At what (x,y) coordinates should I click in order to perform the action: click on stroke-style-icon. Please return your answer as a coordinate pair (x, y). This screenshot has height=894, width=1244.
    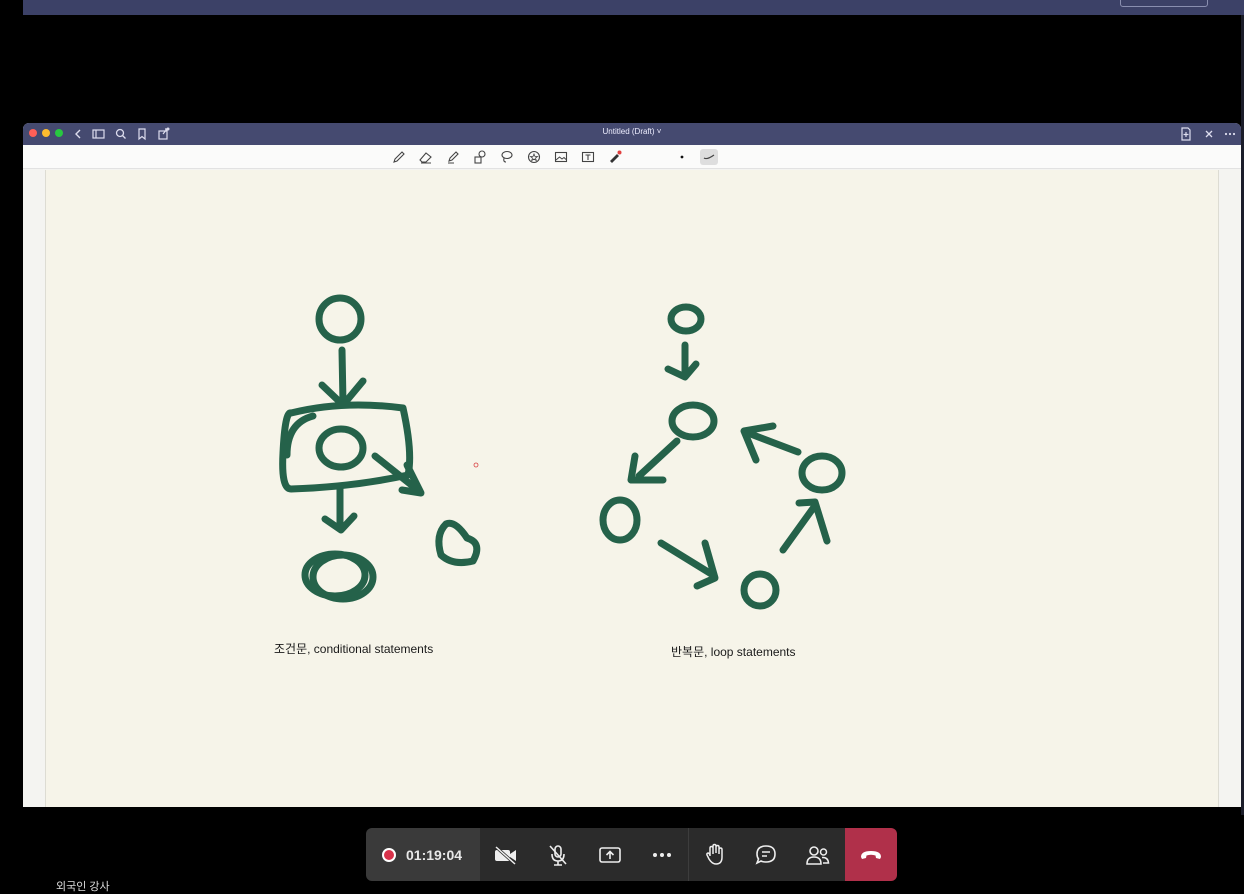
    Looking at the image, I should click on (709, 157).